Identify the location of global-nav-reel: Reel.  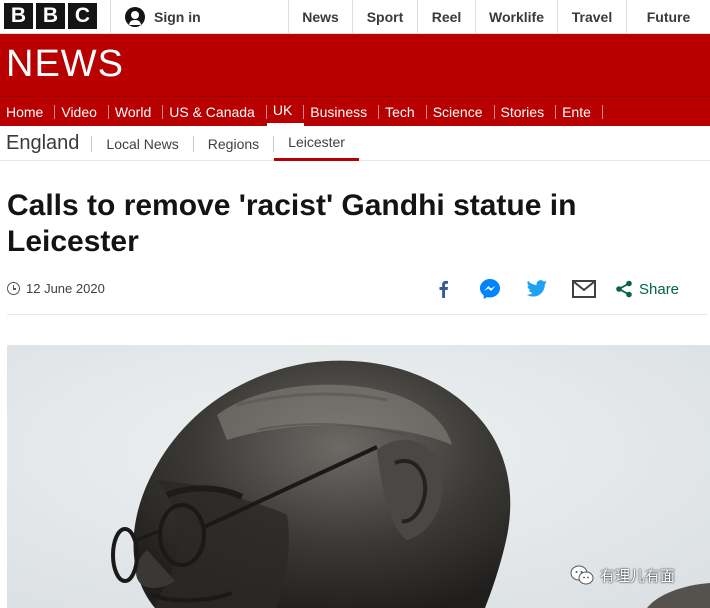
(446, 17).